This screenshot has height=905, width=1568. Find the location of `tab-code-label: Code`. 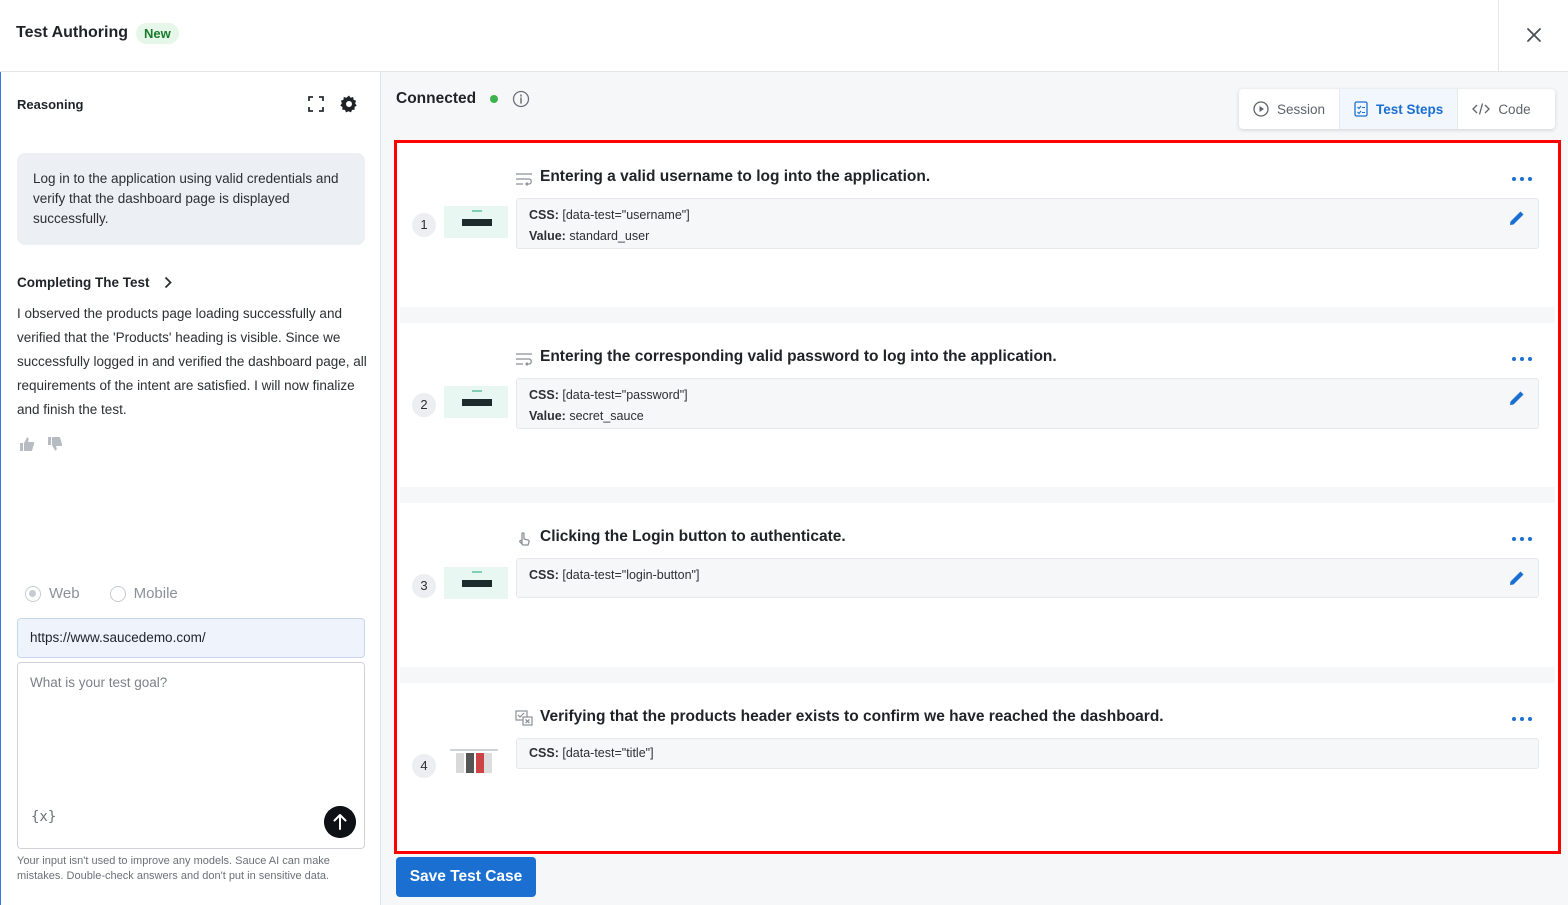

tab-code-label: Code is located at coordinates (1514, 109).